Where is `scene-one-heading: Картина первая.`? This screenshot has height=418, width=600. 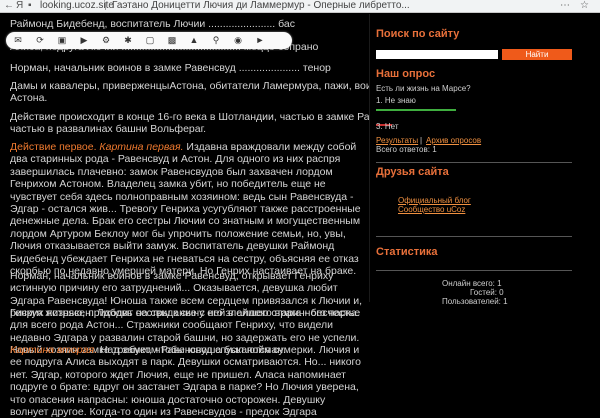 scene-one-heading: Картина первая. is located at coordinates (141, 147).